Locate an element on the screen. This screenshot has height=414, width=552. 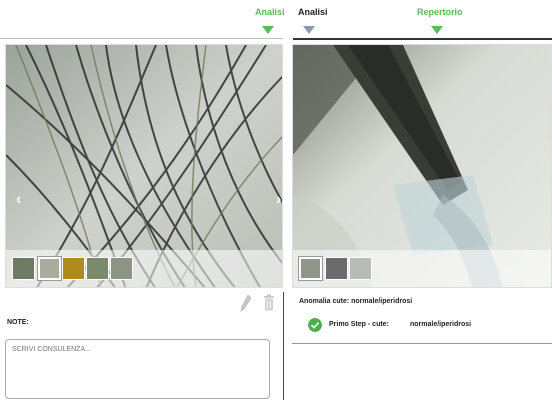
notes-label: NOTE: is located at coordinates (18, 322).